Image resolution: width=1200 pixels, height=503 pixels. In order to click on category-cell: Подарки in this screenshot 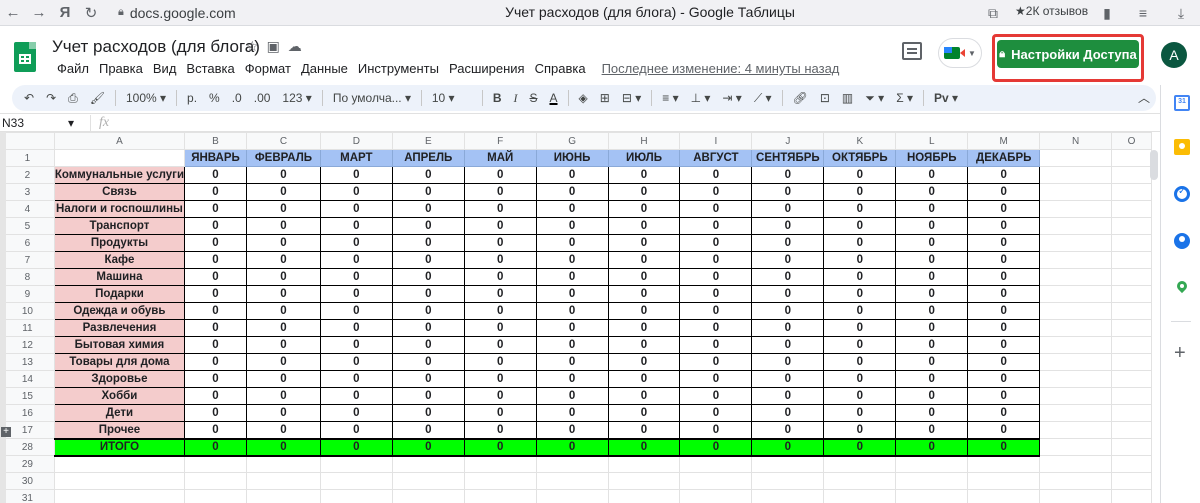, I will do `click(119, 294)`.